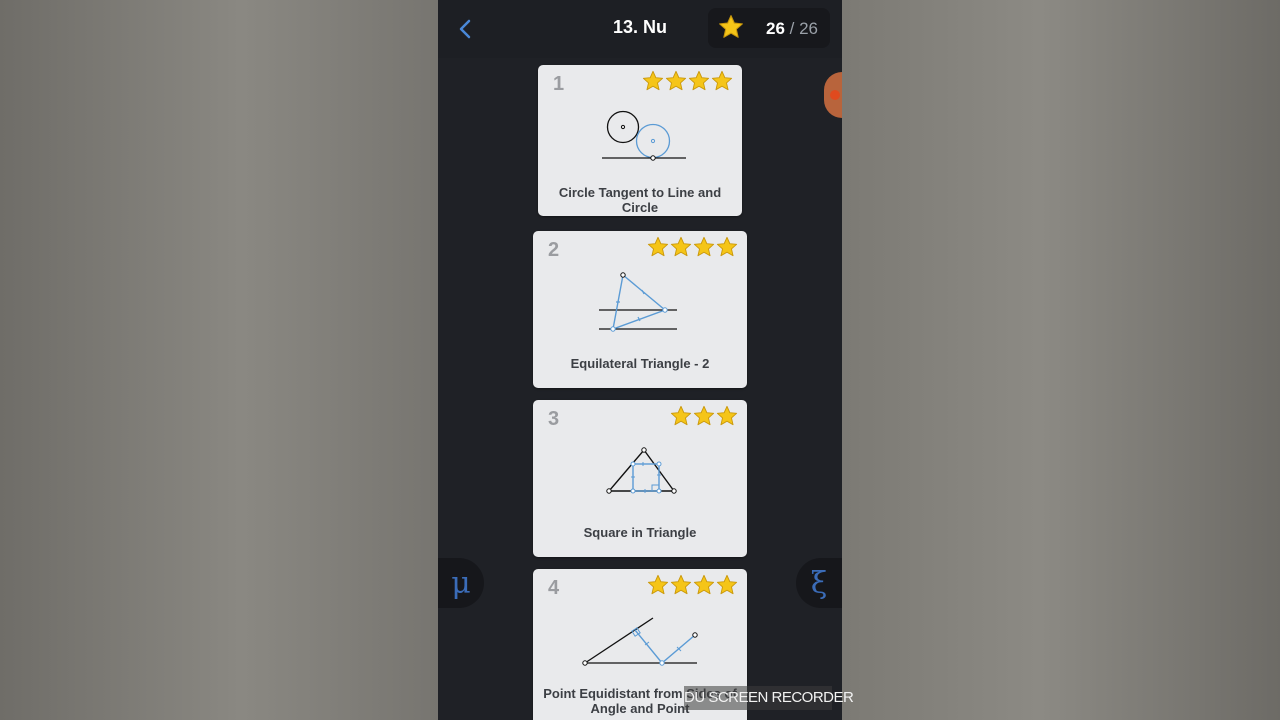 The height and width of the screenshot is (720, 1280). What do you see at coordinates (769, 698) in the screenshot?
I see `screen-recorder-watermark: DU SCREEN RECORDER` at bounding box center [769, 698].